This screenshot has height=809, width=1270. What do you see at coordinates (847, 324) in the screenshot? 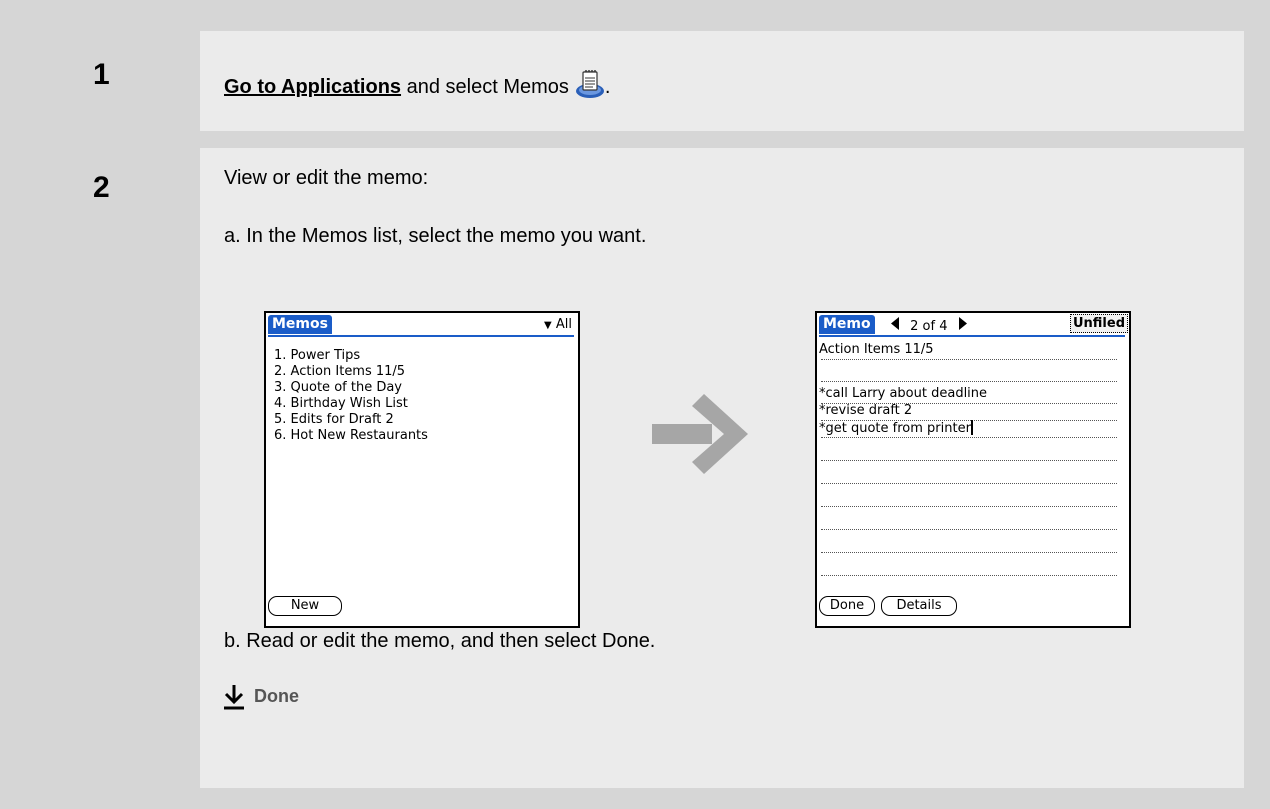
I see `memo-title-tab: Memo` at bounding box center [847, 324].